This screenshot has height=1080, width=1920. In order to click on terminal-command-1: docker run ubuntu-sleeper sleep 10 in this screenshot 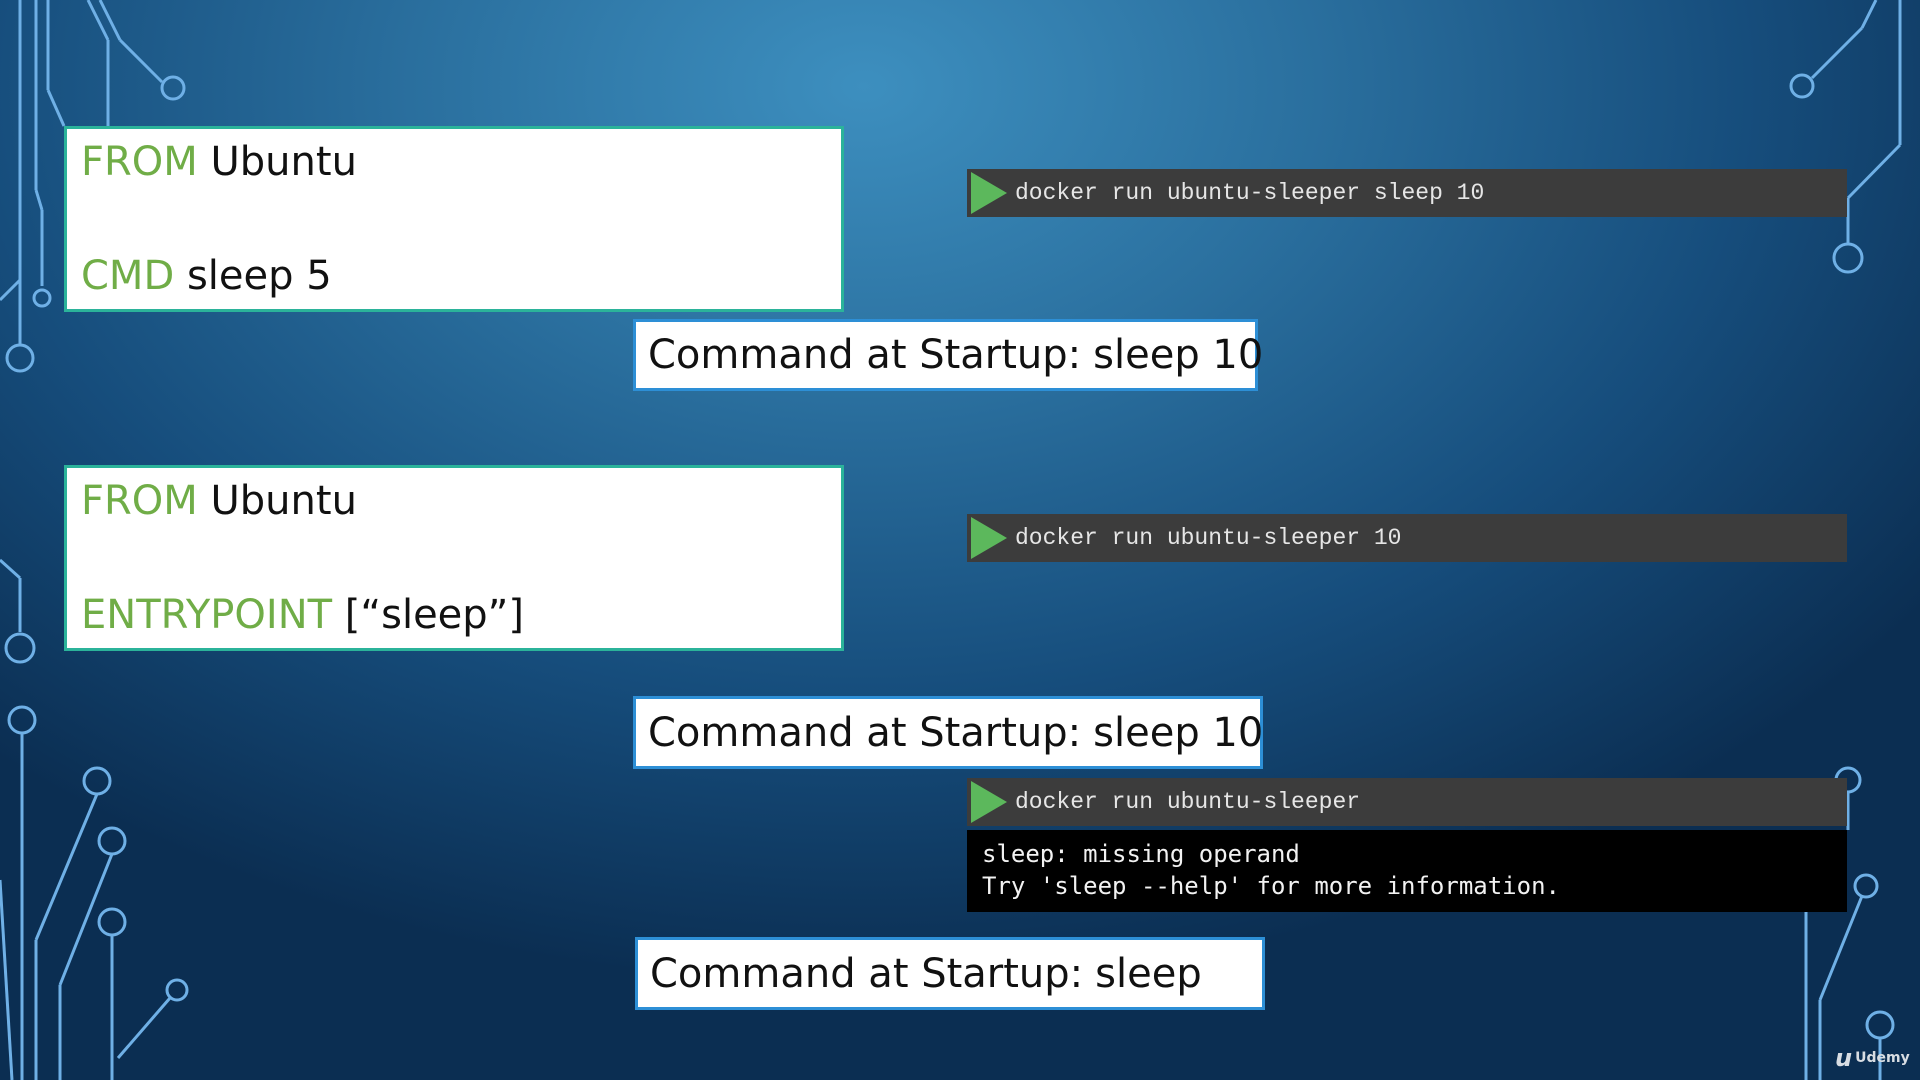, I will do `click(1407, 193)`.